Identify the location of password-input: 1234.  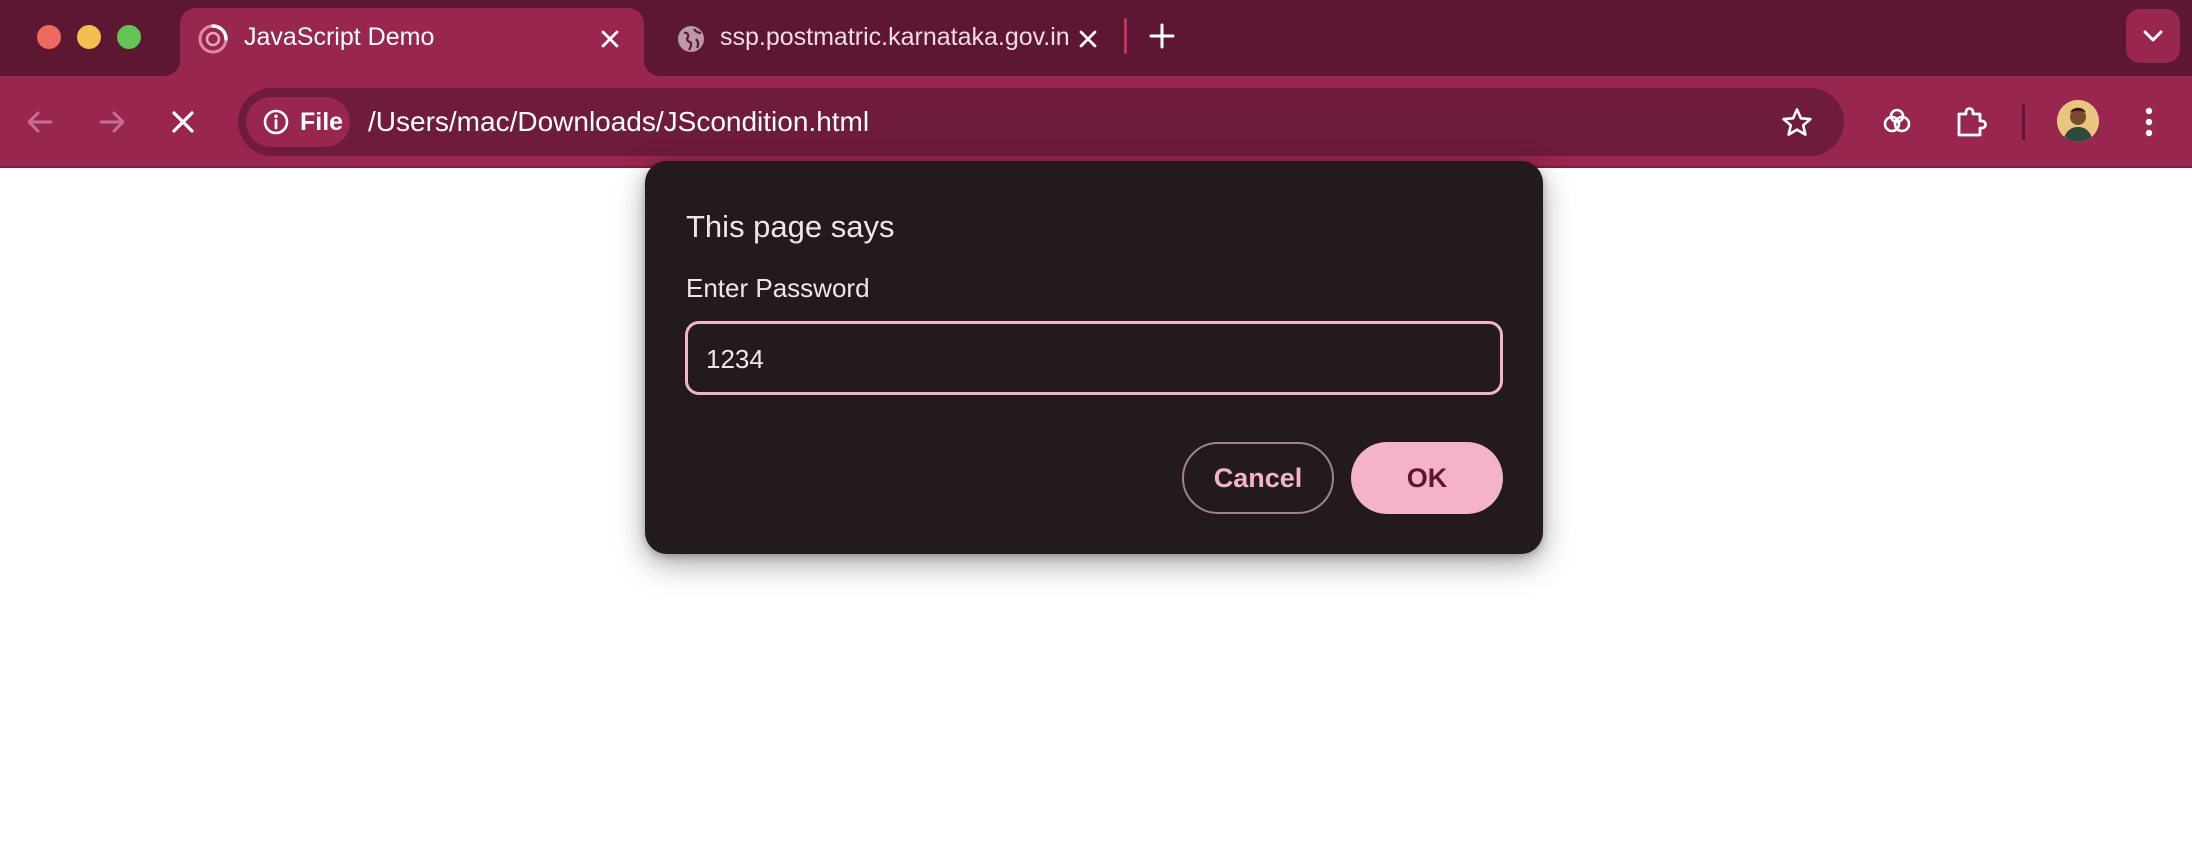
(1094, 358).